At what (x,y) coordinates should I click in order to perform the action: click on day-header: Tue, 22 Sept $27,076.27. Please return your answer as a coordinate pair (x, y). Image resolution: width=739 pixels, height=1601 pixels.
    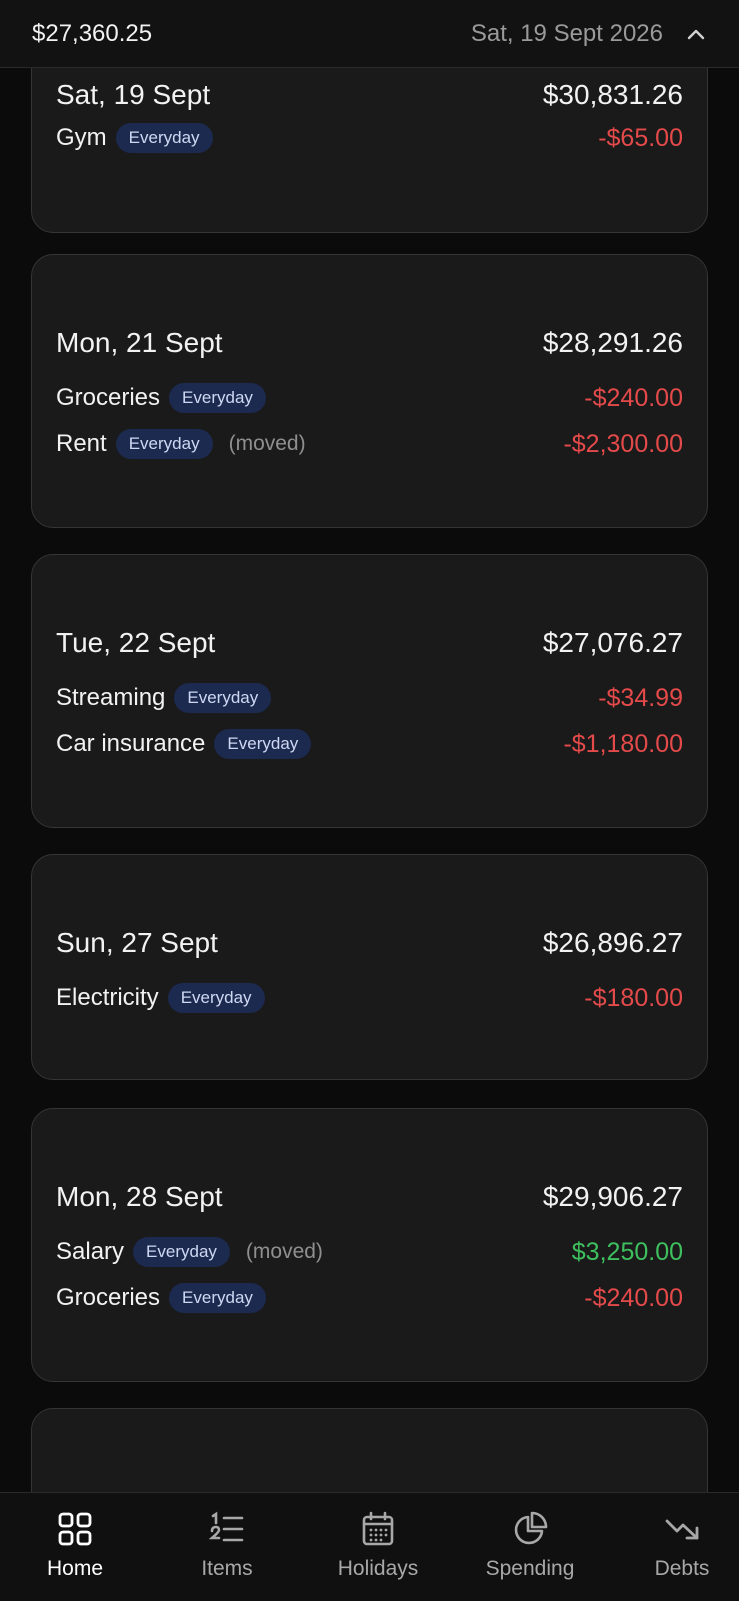
    Looking at the image, I should click on (369, 643).